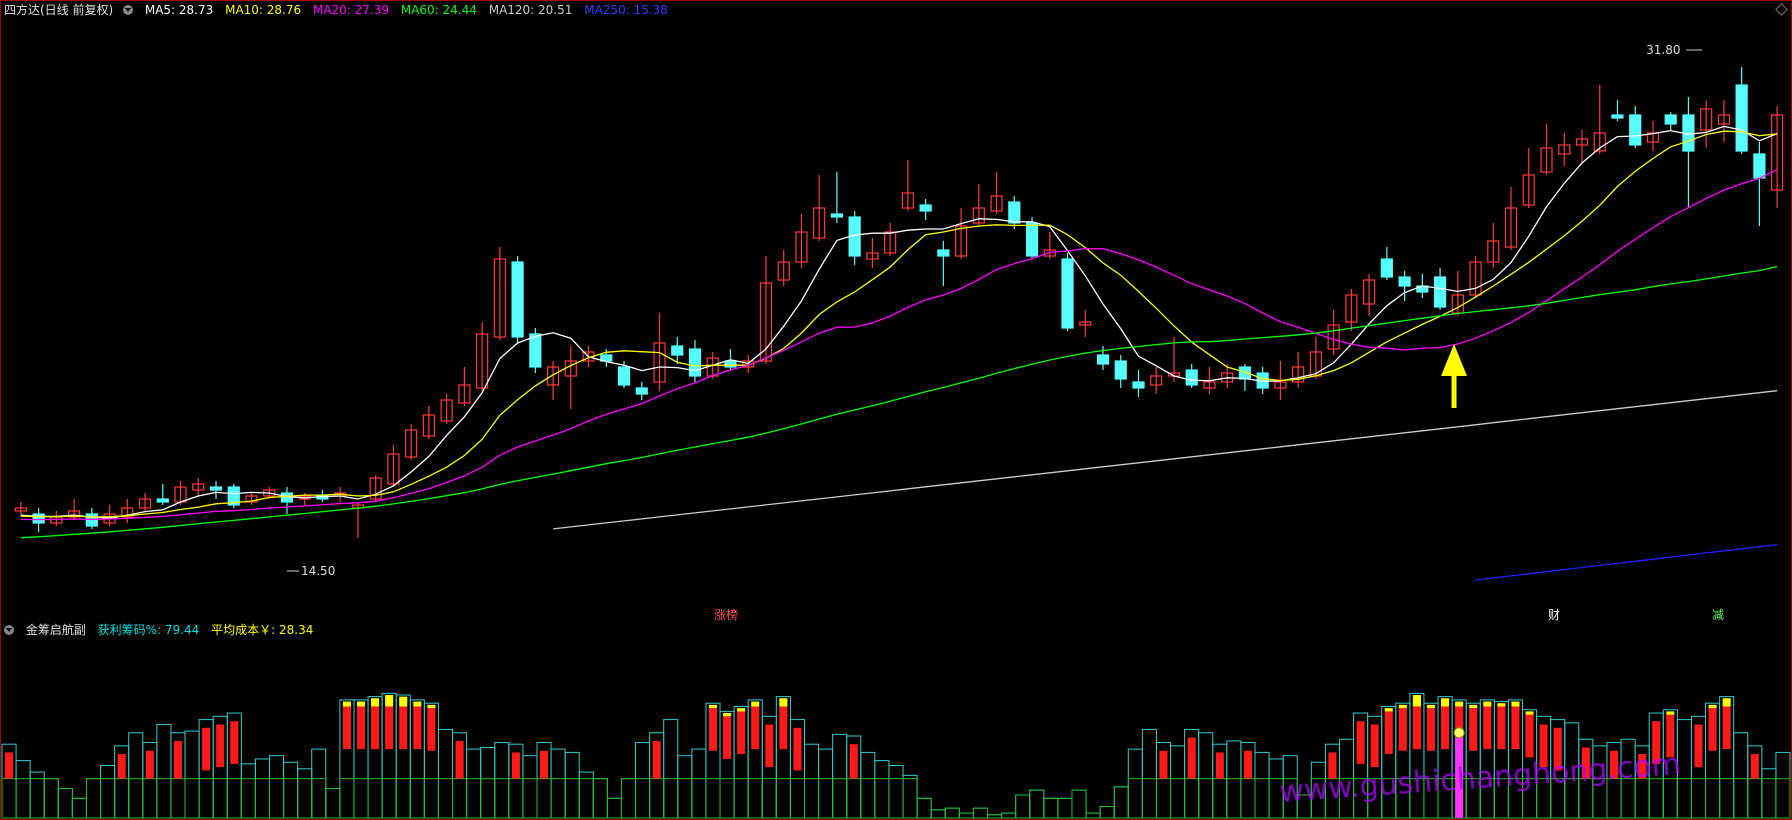 The image size is (1792, 820). What do you see at coordinates (148, 630) in the screenshot?
I see `profit-pct-value: 获利筹码%: 79.44` at bounding box center [148, 630].